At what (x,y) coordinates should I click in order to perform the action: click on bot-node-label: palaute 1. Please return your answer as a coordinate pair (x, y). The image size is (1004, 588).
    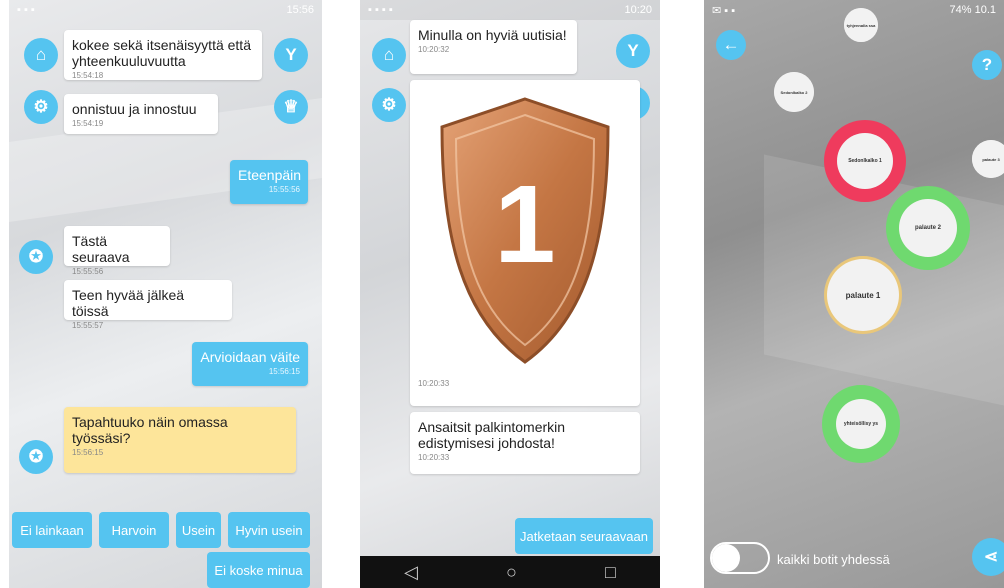
    Looking at the image, I should click on (863, 295).